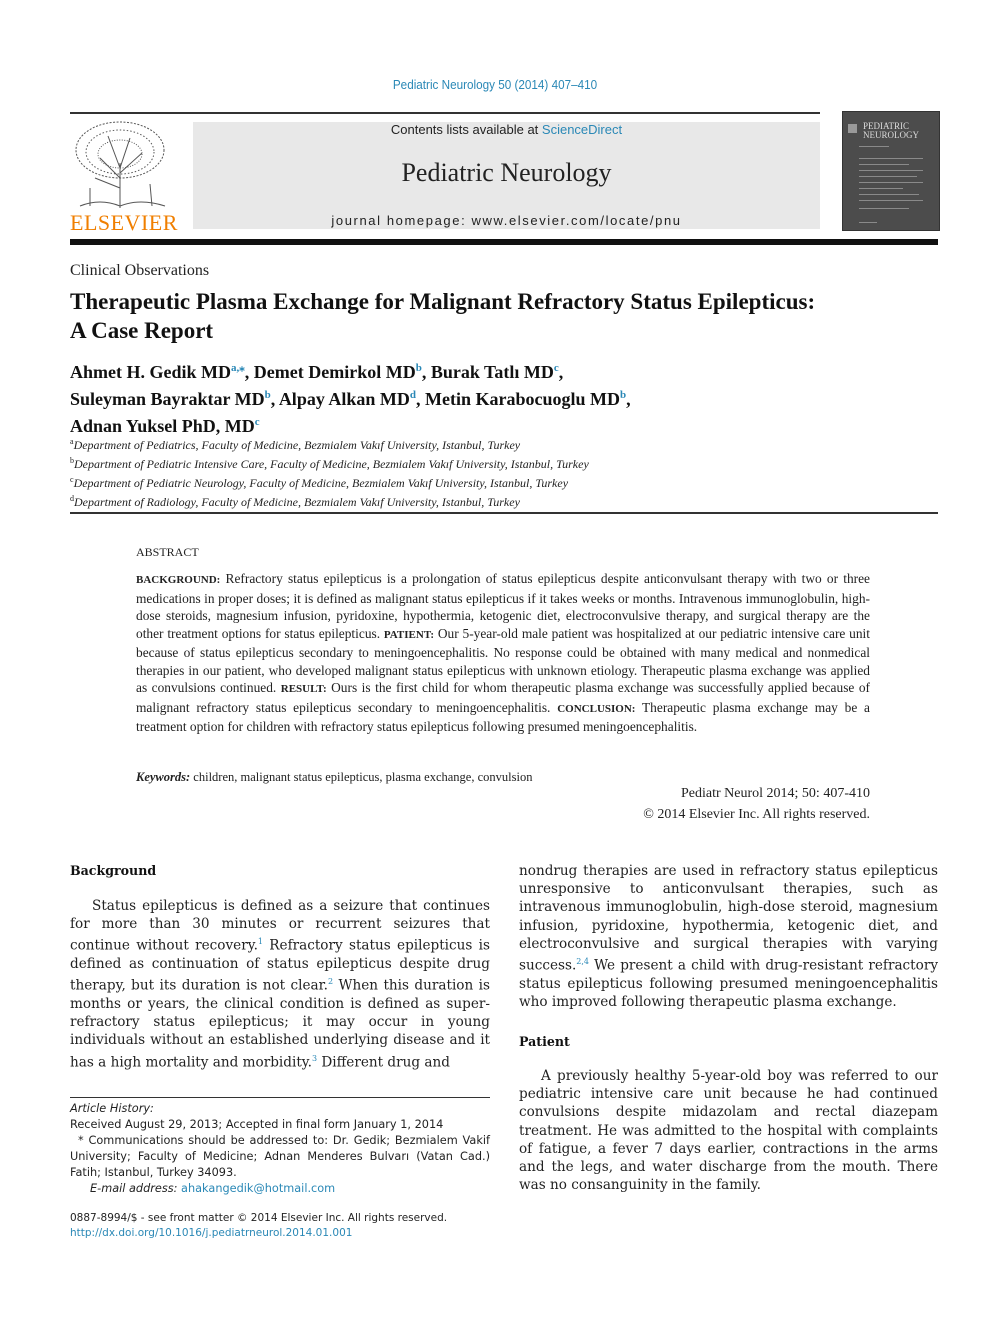  What do you see at coordinates (258, 1188) in the screenshot?
I see `email-link: ahakangedik@hotmail.com` at bounding box center [258, 1188].